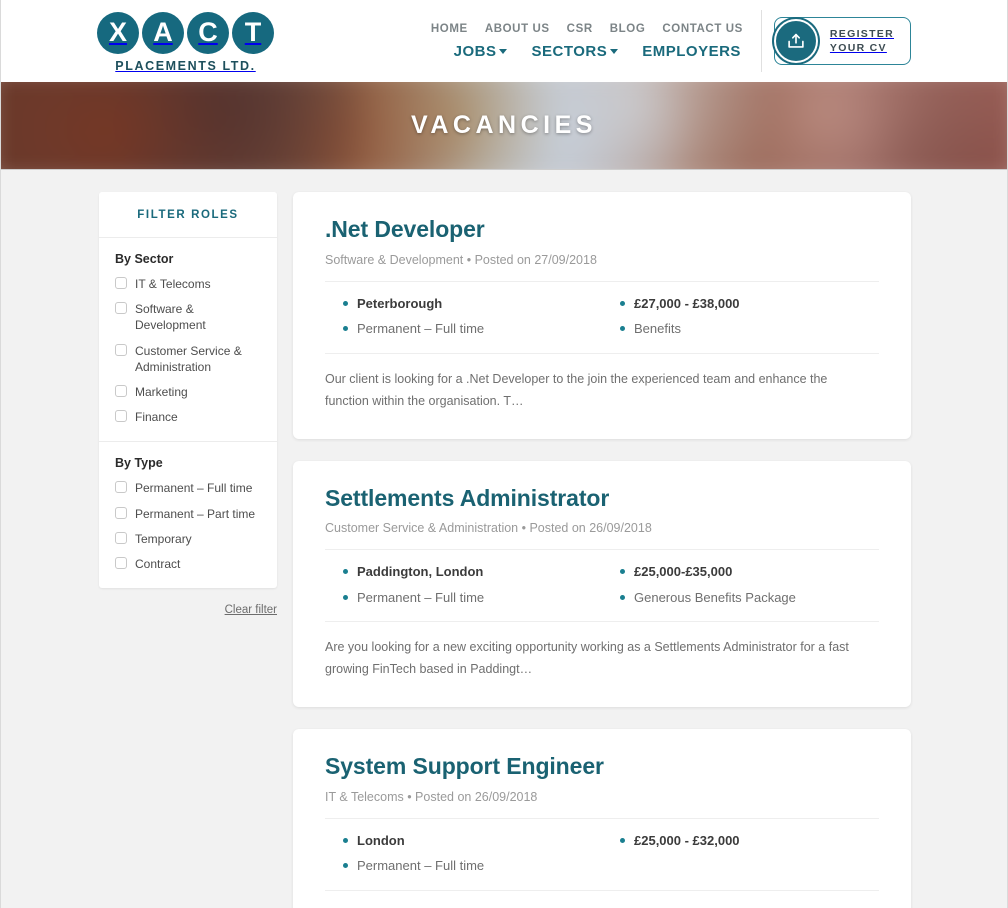  Describe the element at coordinates (195, 513) in the screenshot. I see `filter-option-label: Permanent – Part time` at that location.